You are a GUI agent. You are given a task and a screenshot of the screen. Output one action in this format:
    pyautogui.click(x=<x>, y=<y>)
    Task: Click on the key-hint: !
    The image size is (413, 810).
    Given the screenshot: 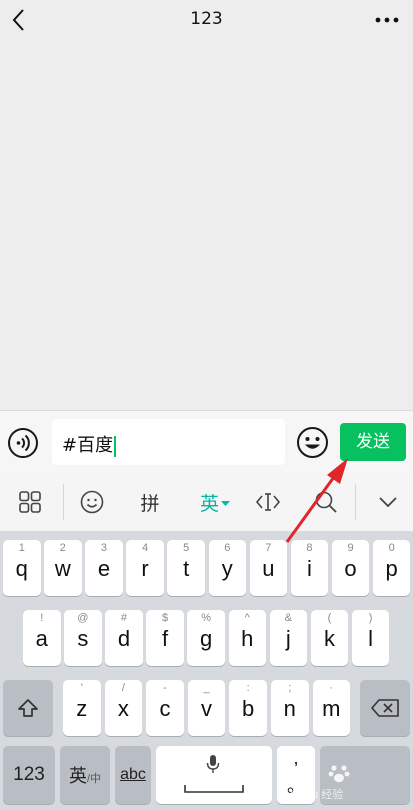 What is the action you would take?
    pyautogui.click(x=42, y=618)
    